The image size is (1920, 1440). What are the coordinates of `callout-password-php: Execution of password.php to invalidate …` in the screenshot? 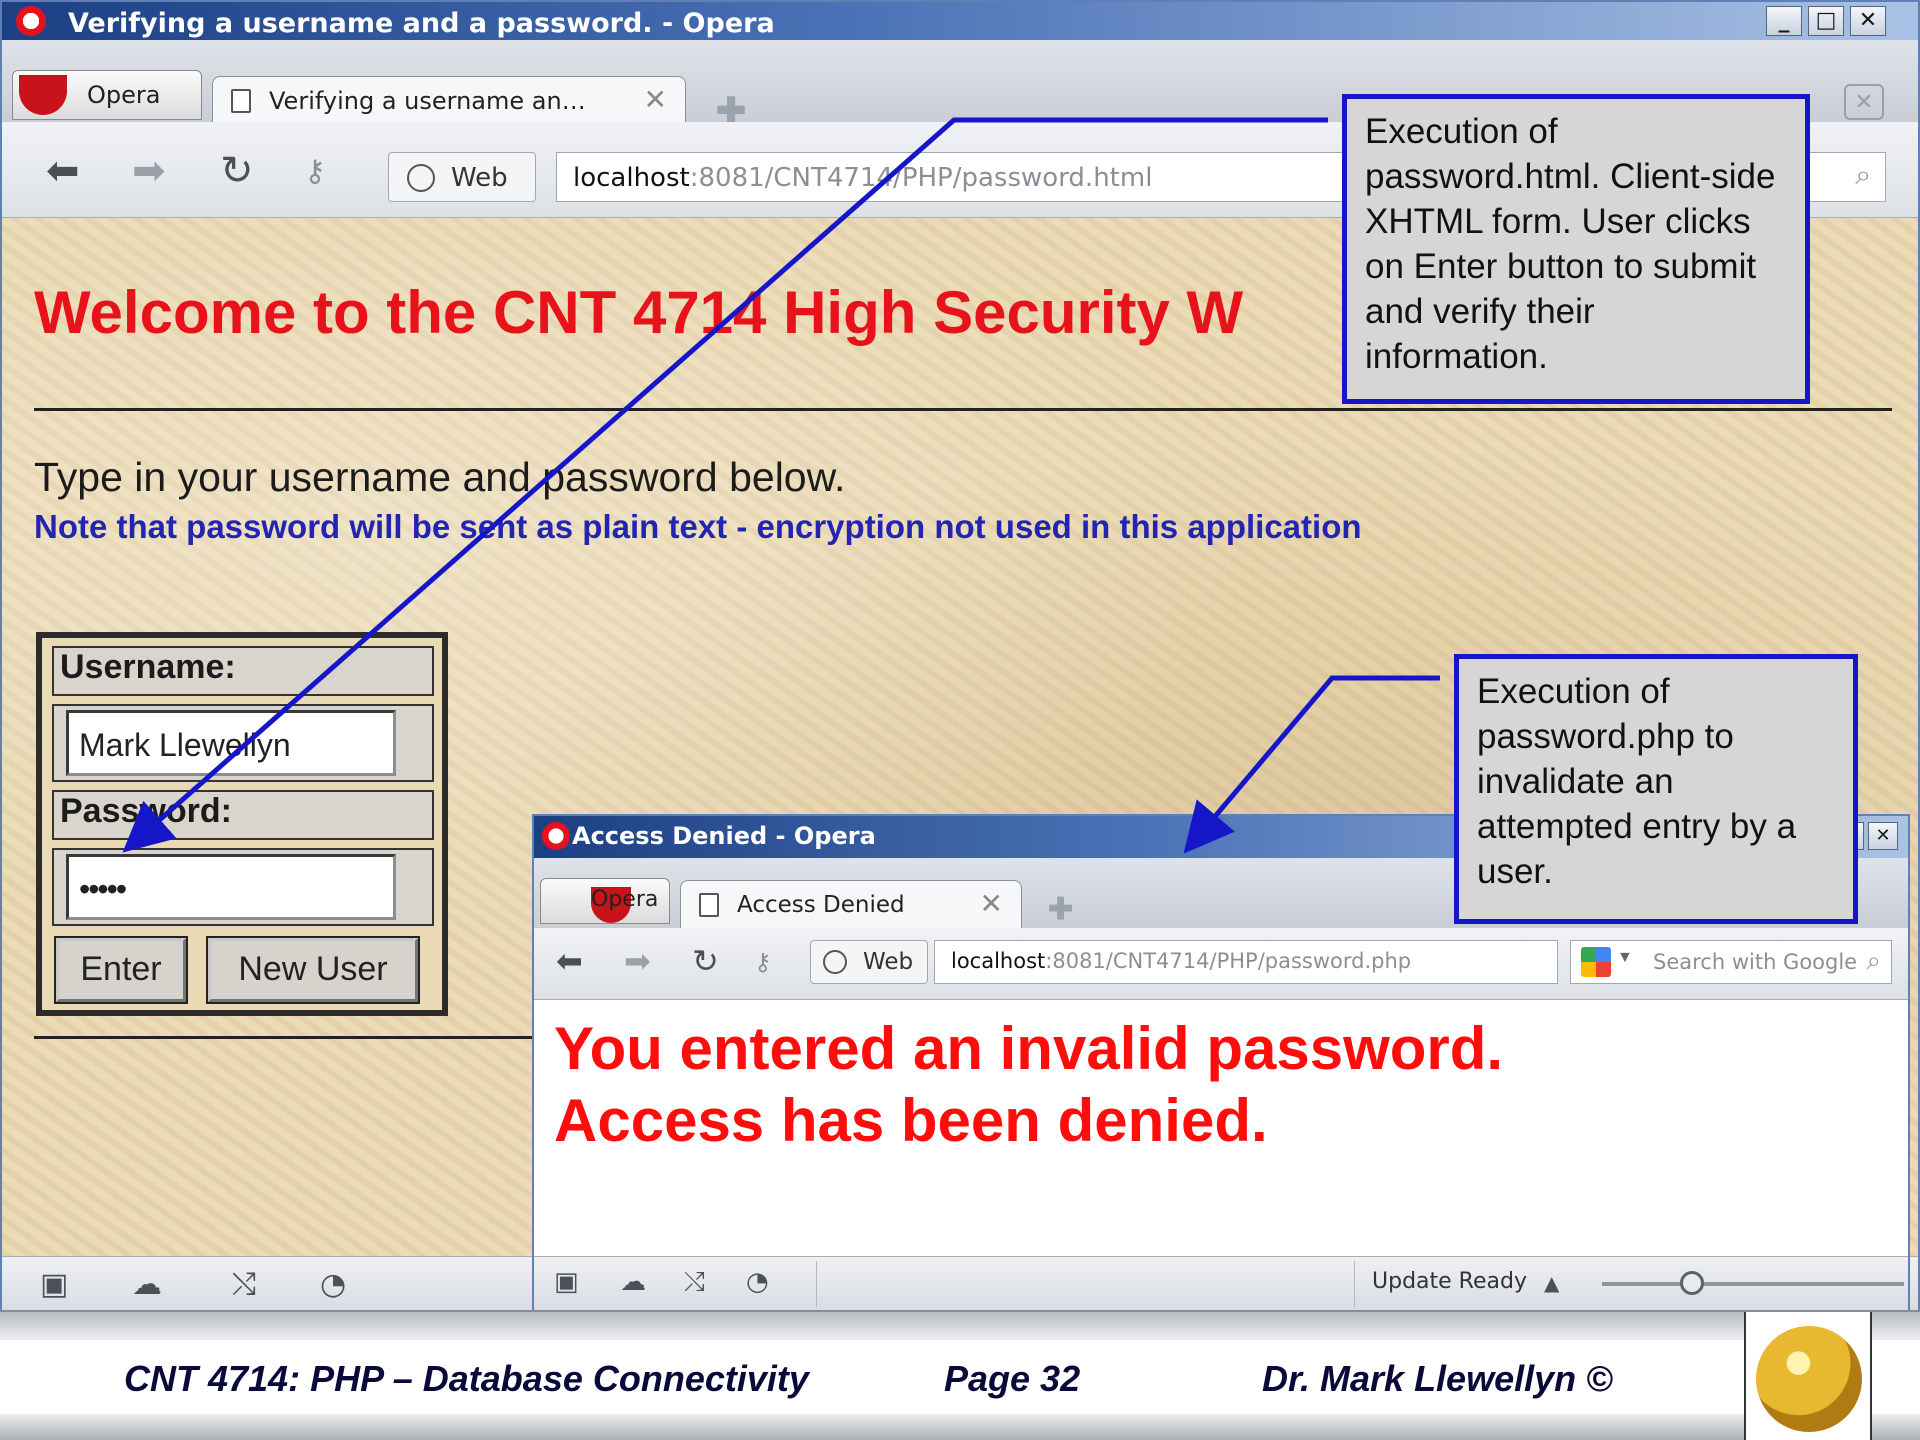 It's located at (1656, 789).